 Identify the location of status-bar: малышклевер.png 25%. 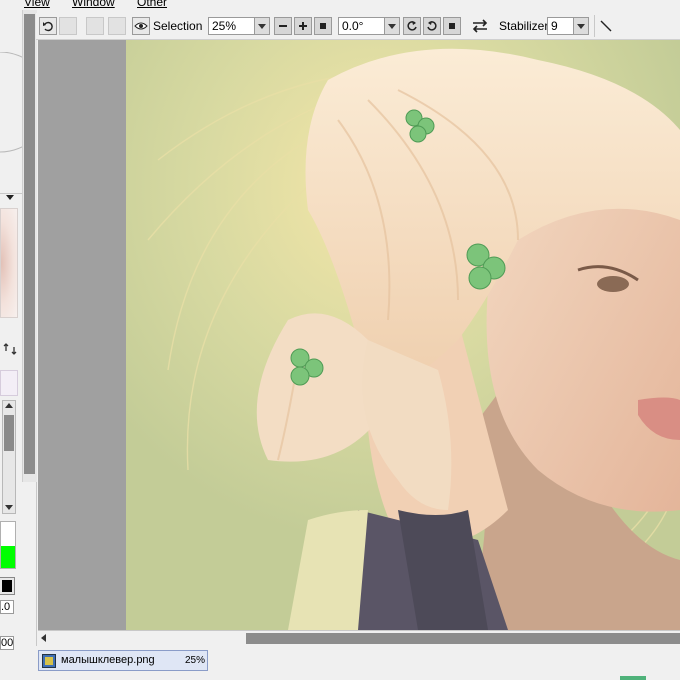
(358, 663).